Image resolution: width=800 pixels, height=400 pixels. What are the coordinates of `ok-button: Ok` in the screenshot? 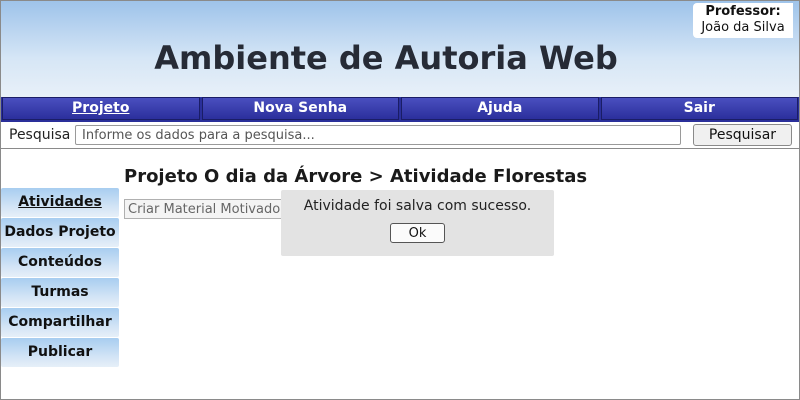 It's located at (417, 233).